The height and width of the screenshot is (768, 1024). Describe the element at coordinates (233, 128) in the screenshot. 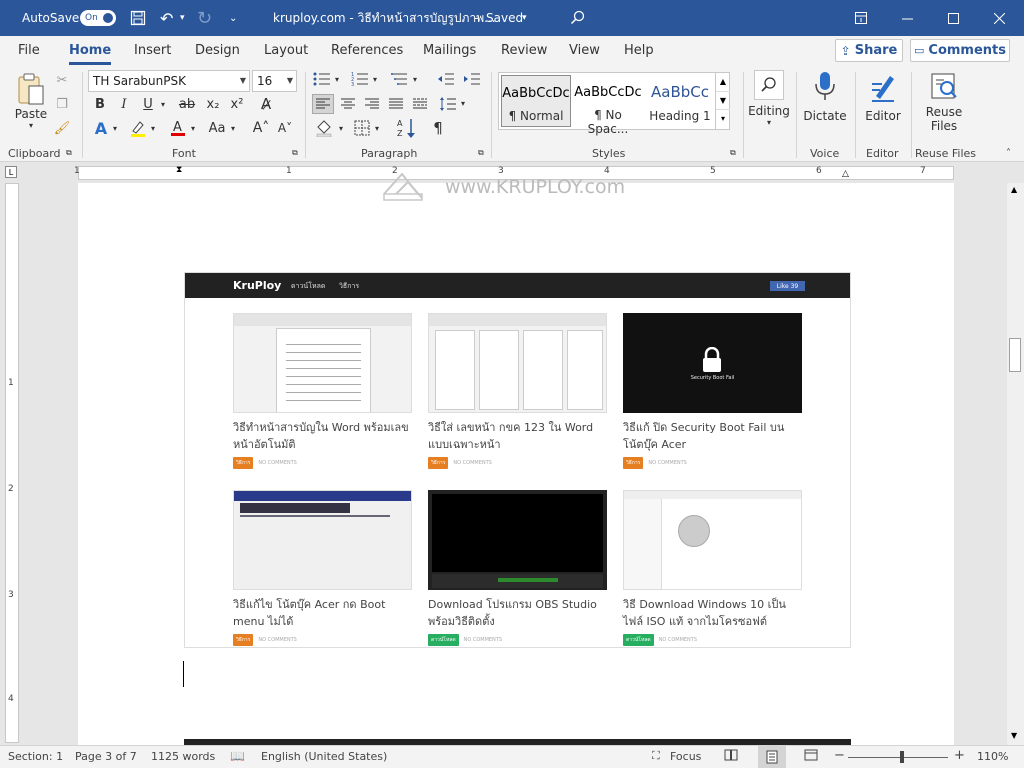

I see `change-case-dropdown-icon: ▾` at that location.